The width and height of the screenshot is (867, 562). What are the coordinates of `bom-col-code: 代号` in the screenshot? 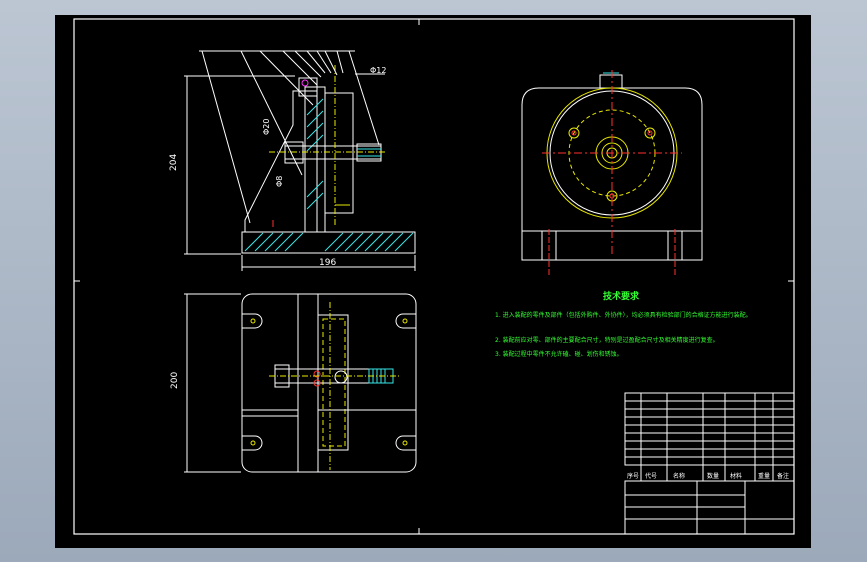 It's located at (651, 476).